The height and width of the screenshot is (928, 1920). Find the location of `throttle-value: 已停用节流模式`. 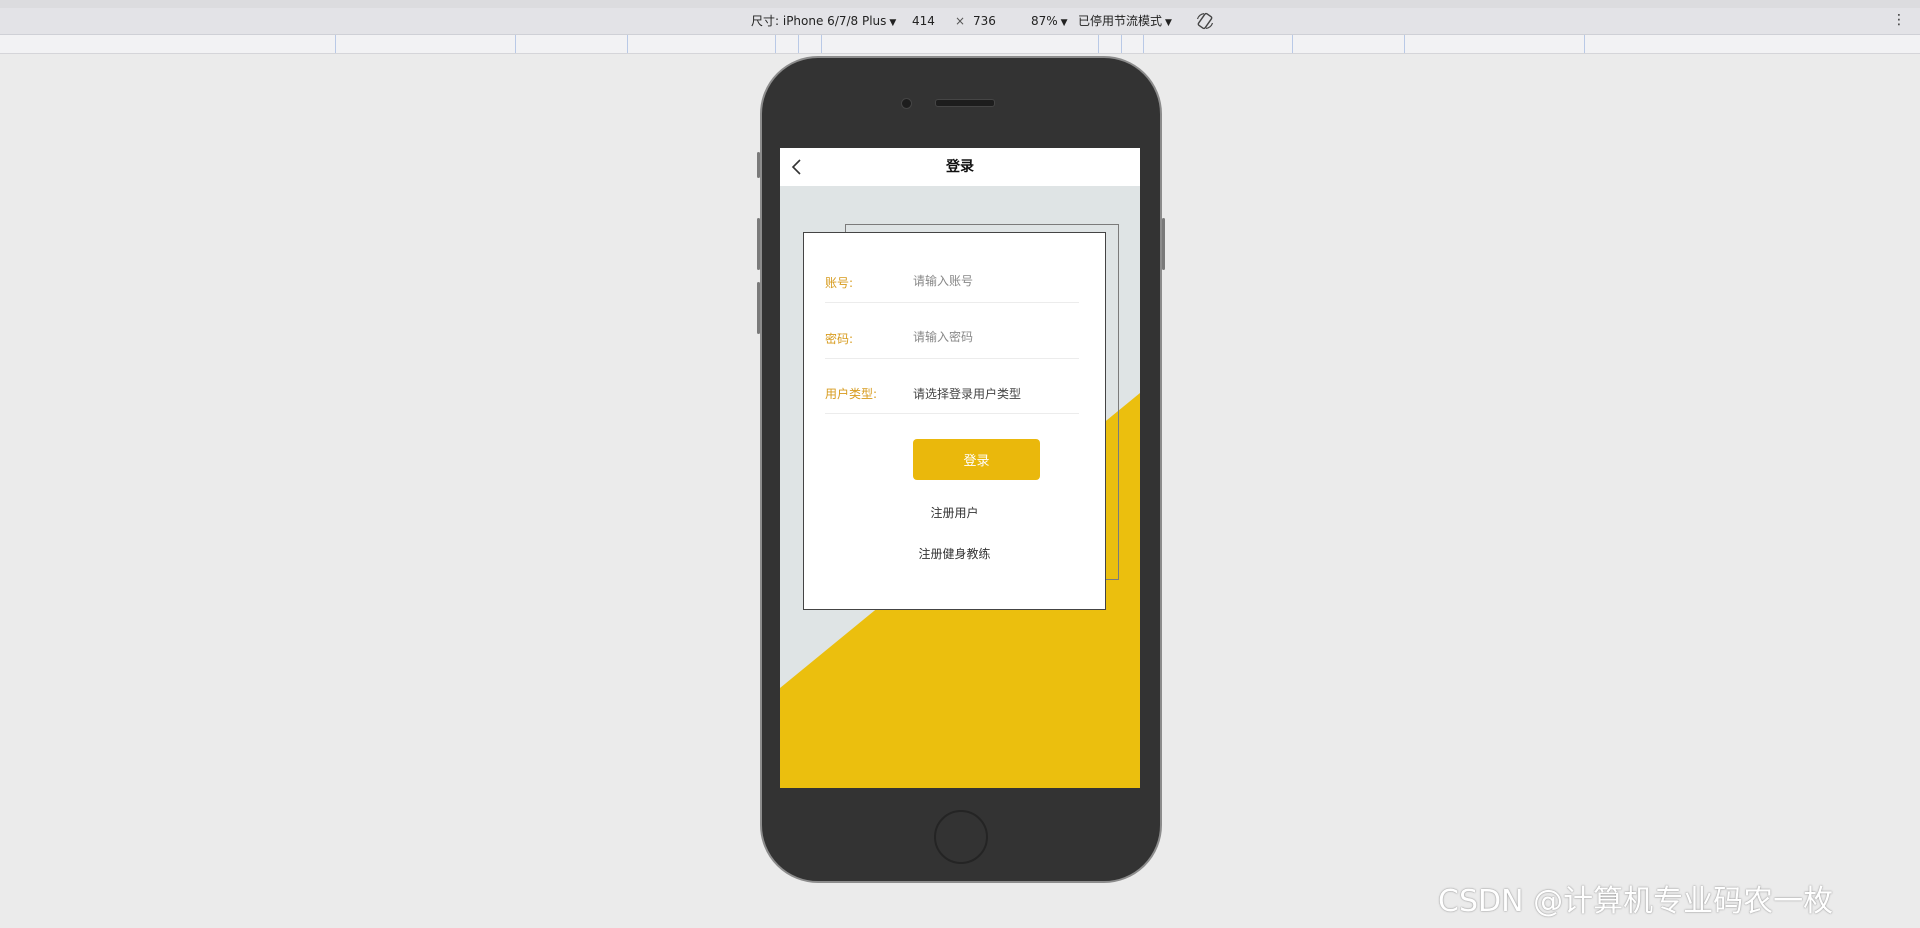

throttle-value: 已停用节流模式 is located at coordinates (1120, 21).